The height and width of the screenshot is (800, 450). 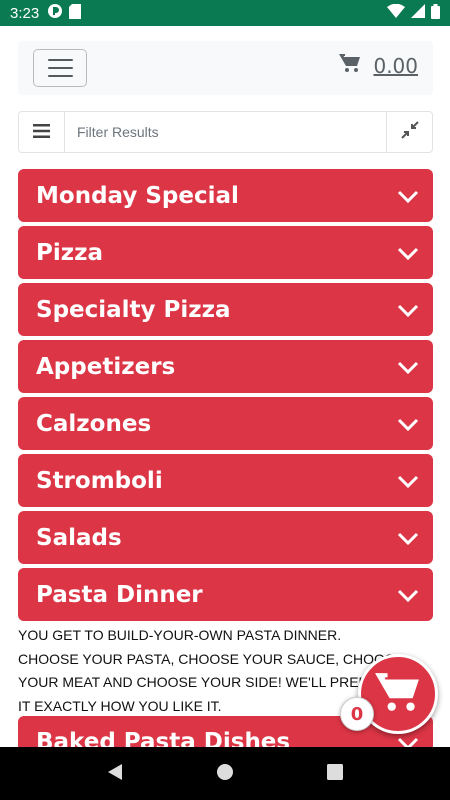 What do you see at coordinates (163, 738) in the screenshot?
I see `category-label: Baked Pasta Dishes` at bounding box center [163, 738].